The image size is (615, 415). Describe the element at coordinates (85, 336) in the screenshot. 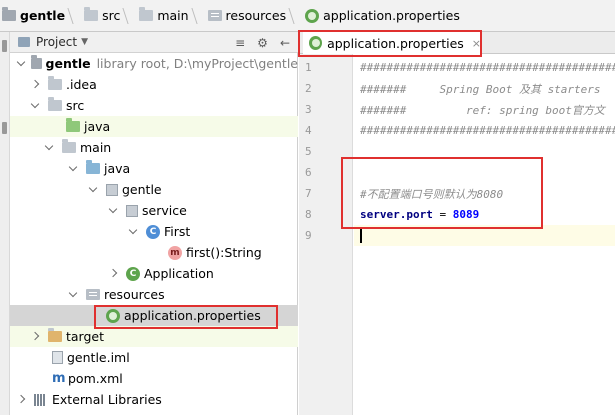

I see `tree-item-label: target` at that location.